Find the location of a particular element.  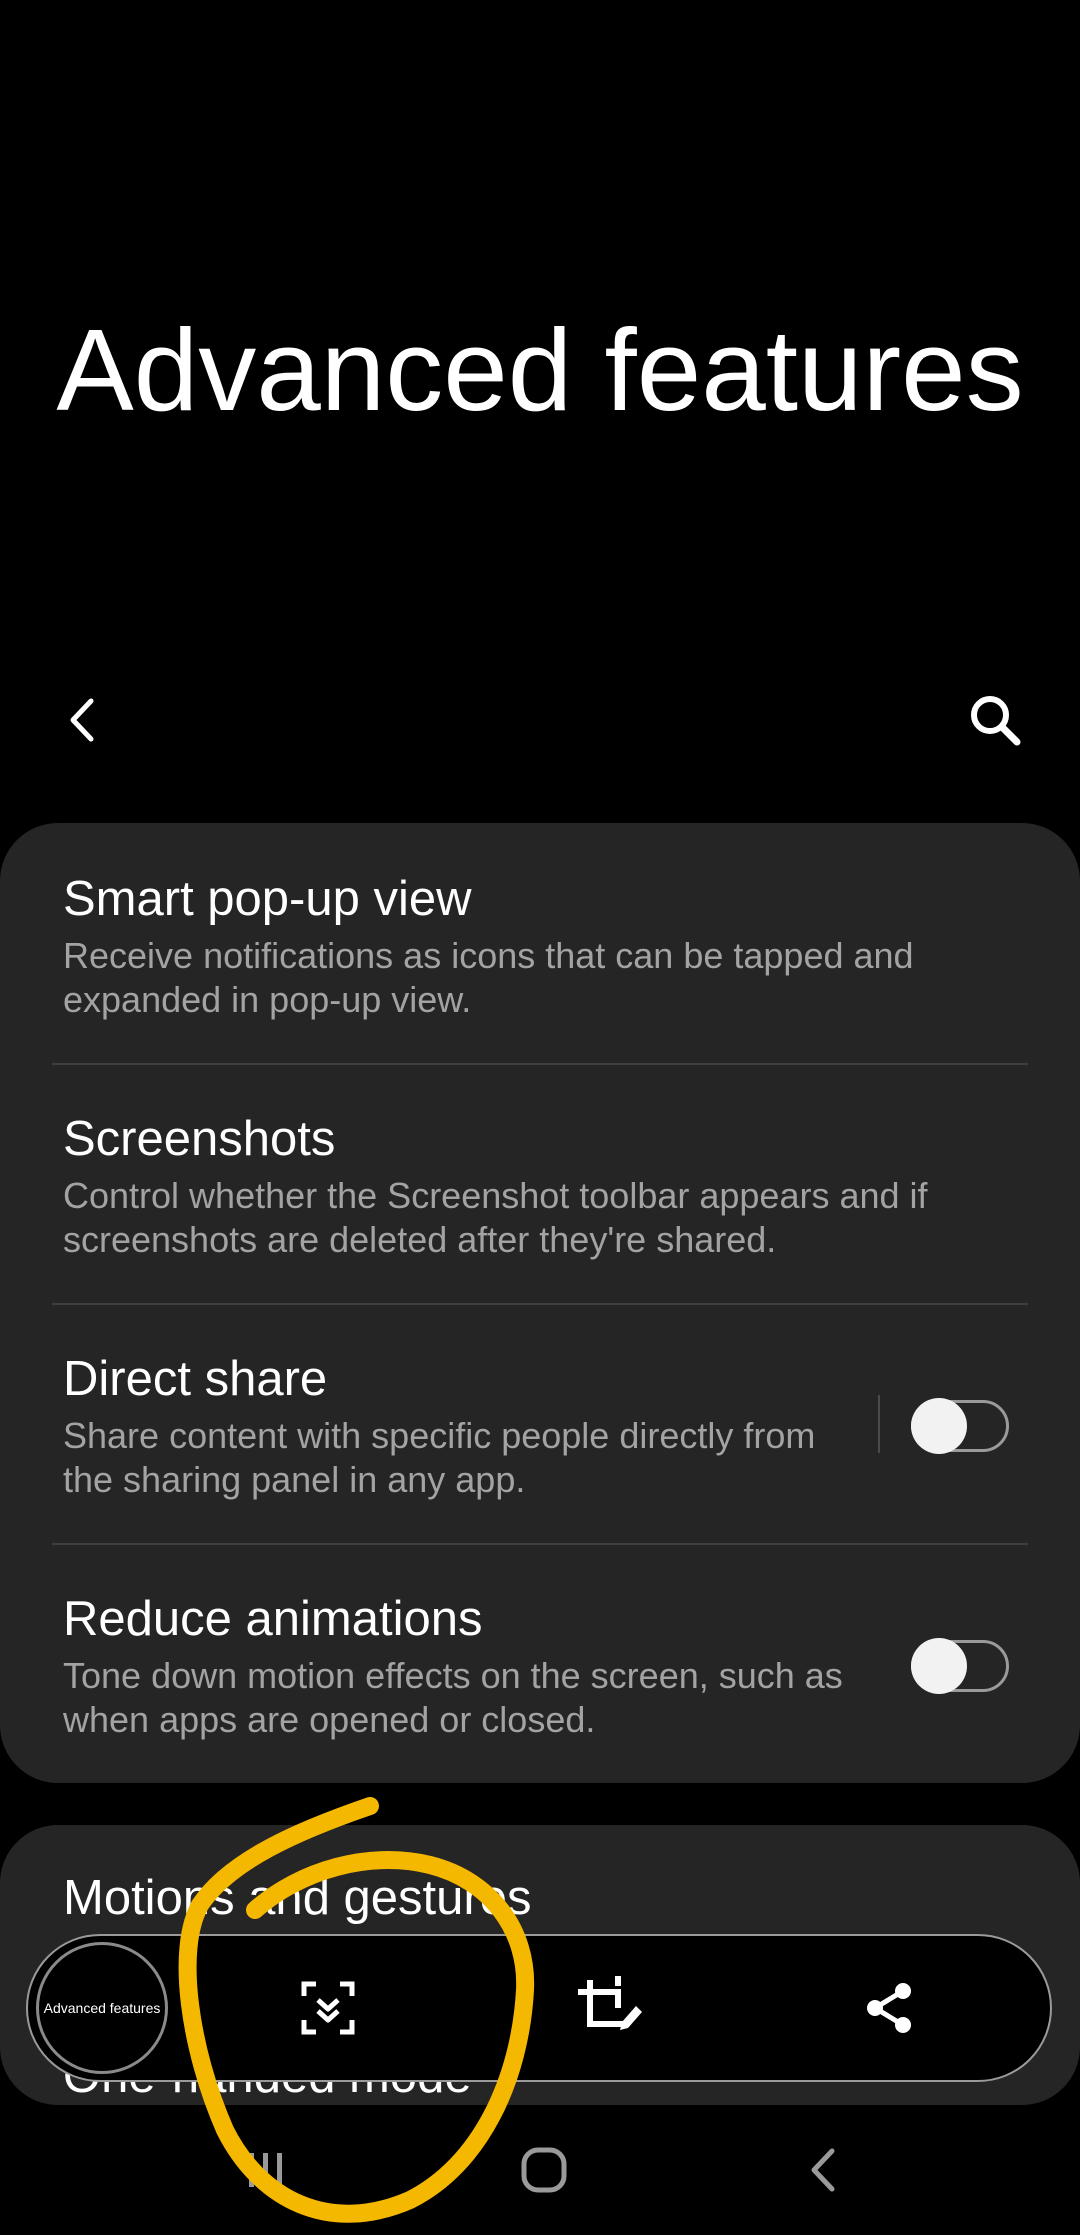

search-icon is located at coordinates (995, 720).